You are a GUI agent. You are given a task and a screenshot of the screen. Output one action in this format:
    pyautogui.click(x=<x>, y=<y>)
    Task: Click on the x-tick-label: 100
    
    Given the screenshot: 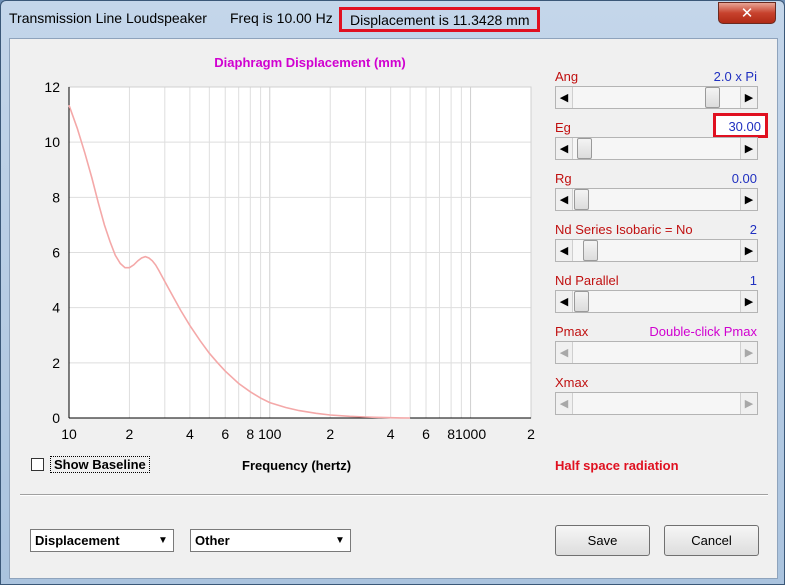 What is the action you would take?
    pyautogui.click(x=270, y=434)
    